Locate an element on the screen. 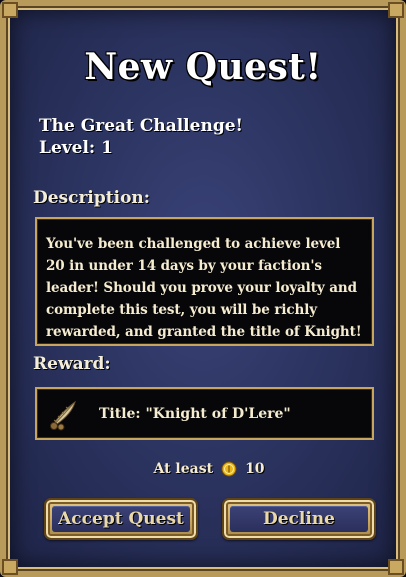 This screenshot has width=406, height=577. quill-feather-icon is located at coordinates (63, 415).